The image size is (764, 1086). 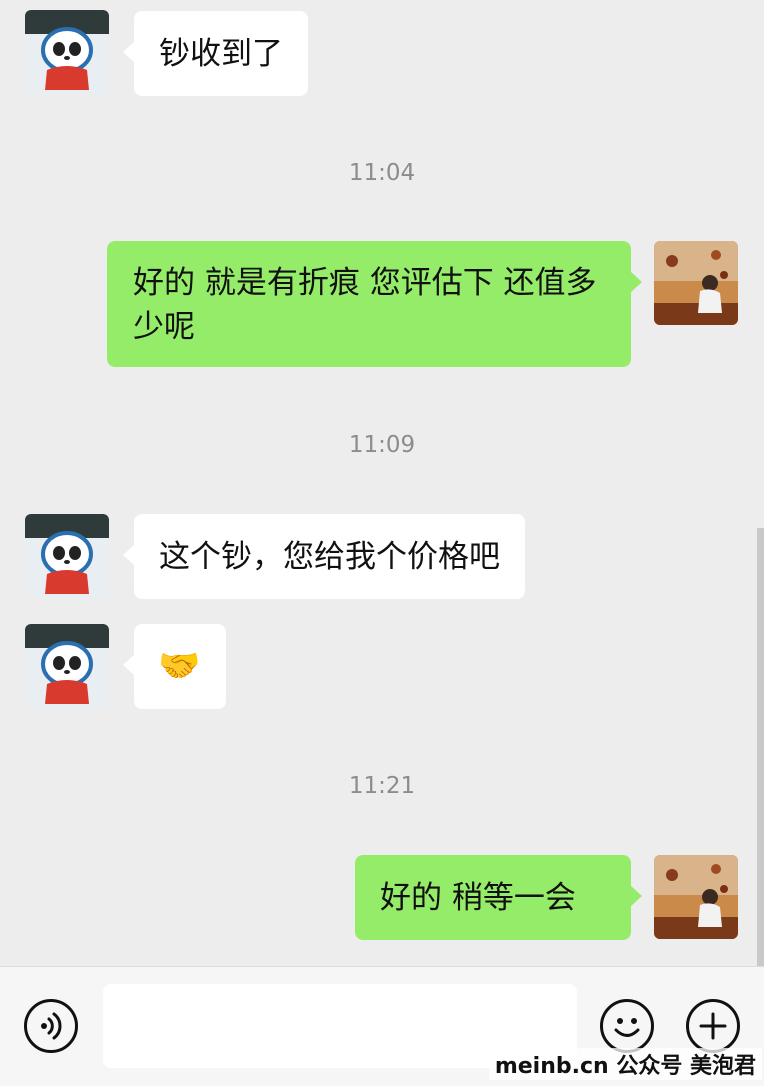 I want to click on voice-button, so click(x=51, y=1026).